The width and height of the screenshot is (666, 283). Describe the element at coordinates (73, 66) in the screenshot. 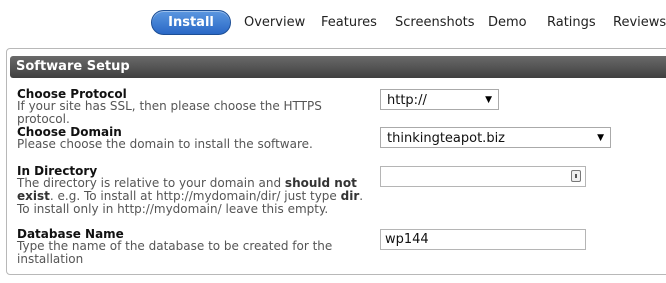

I see `panel-title: Software Setup` at that location.